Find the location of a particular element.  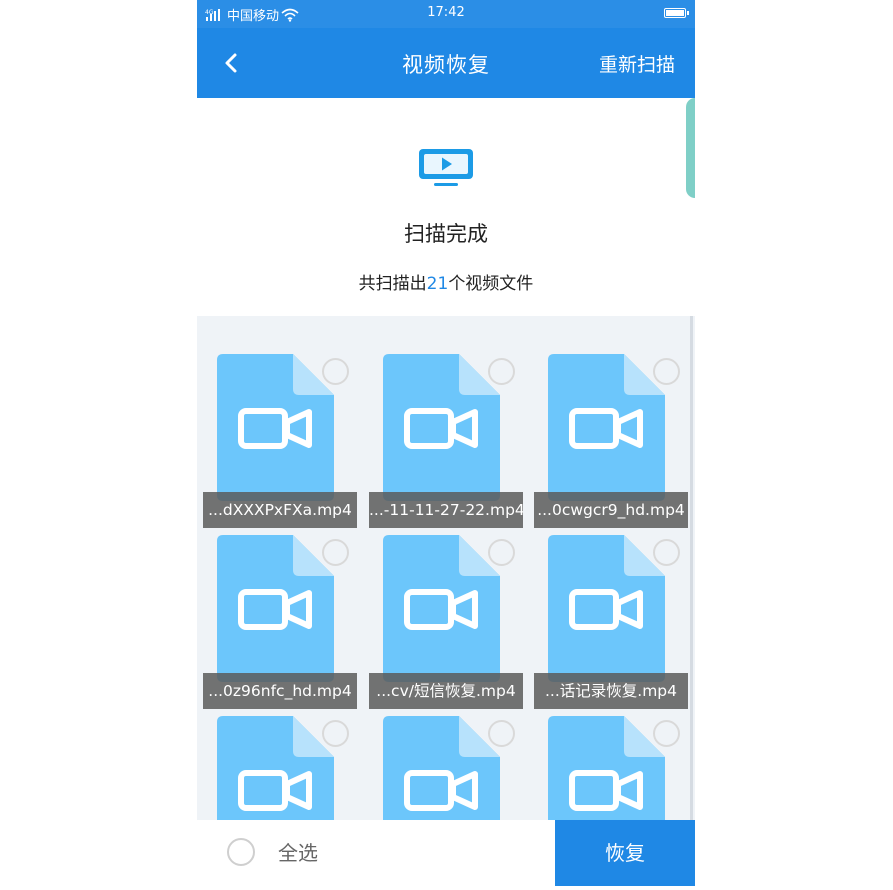

status-time: 17:42 is located at coordinates (446, 12).